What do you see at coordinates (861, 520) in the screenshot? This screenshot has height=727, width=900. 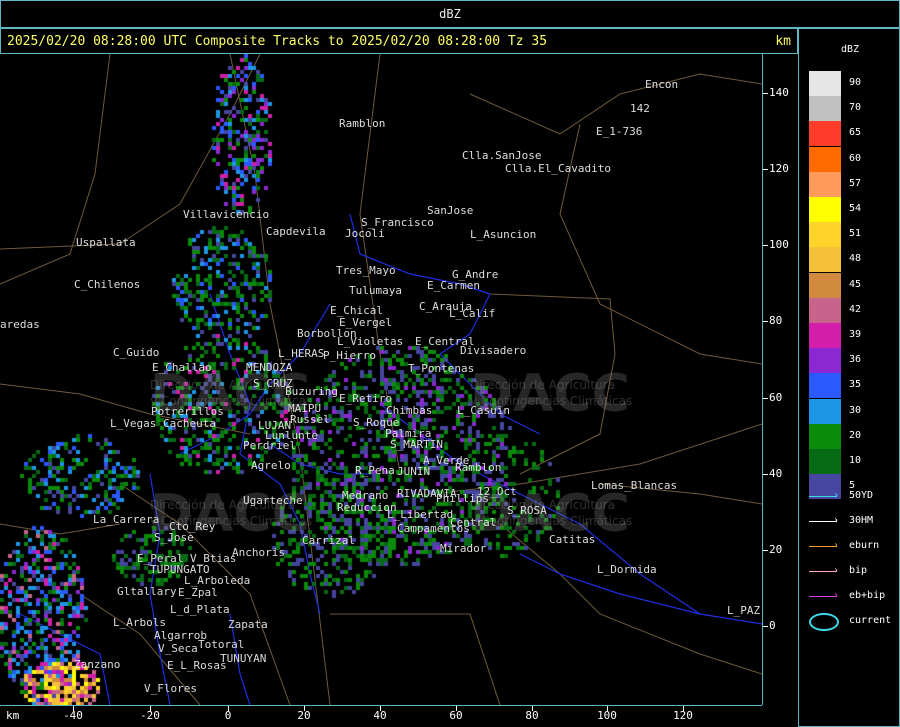 I see `track-legend-label: 30HM` at bounding box center [861, 520].